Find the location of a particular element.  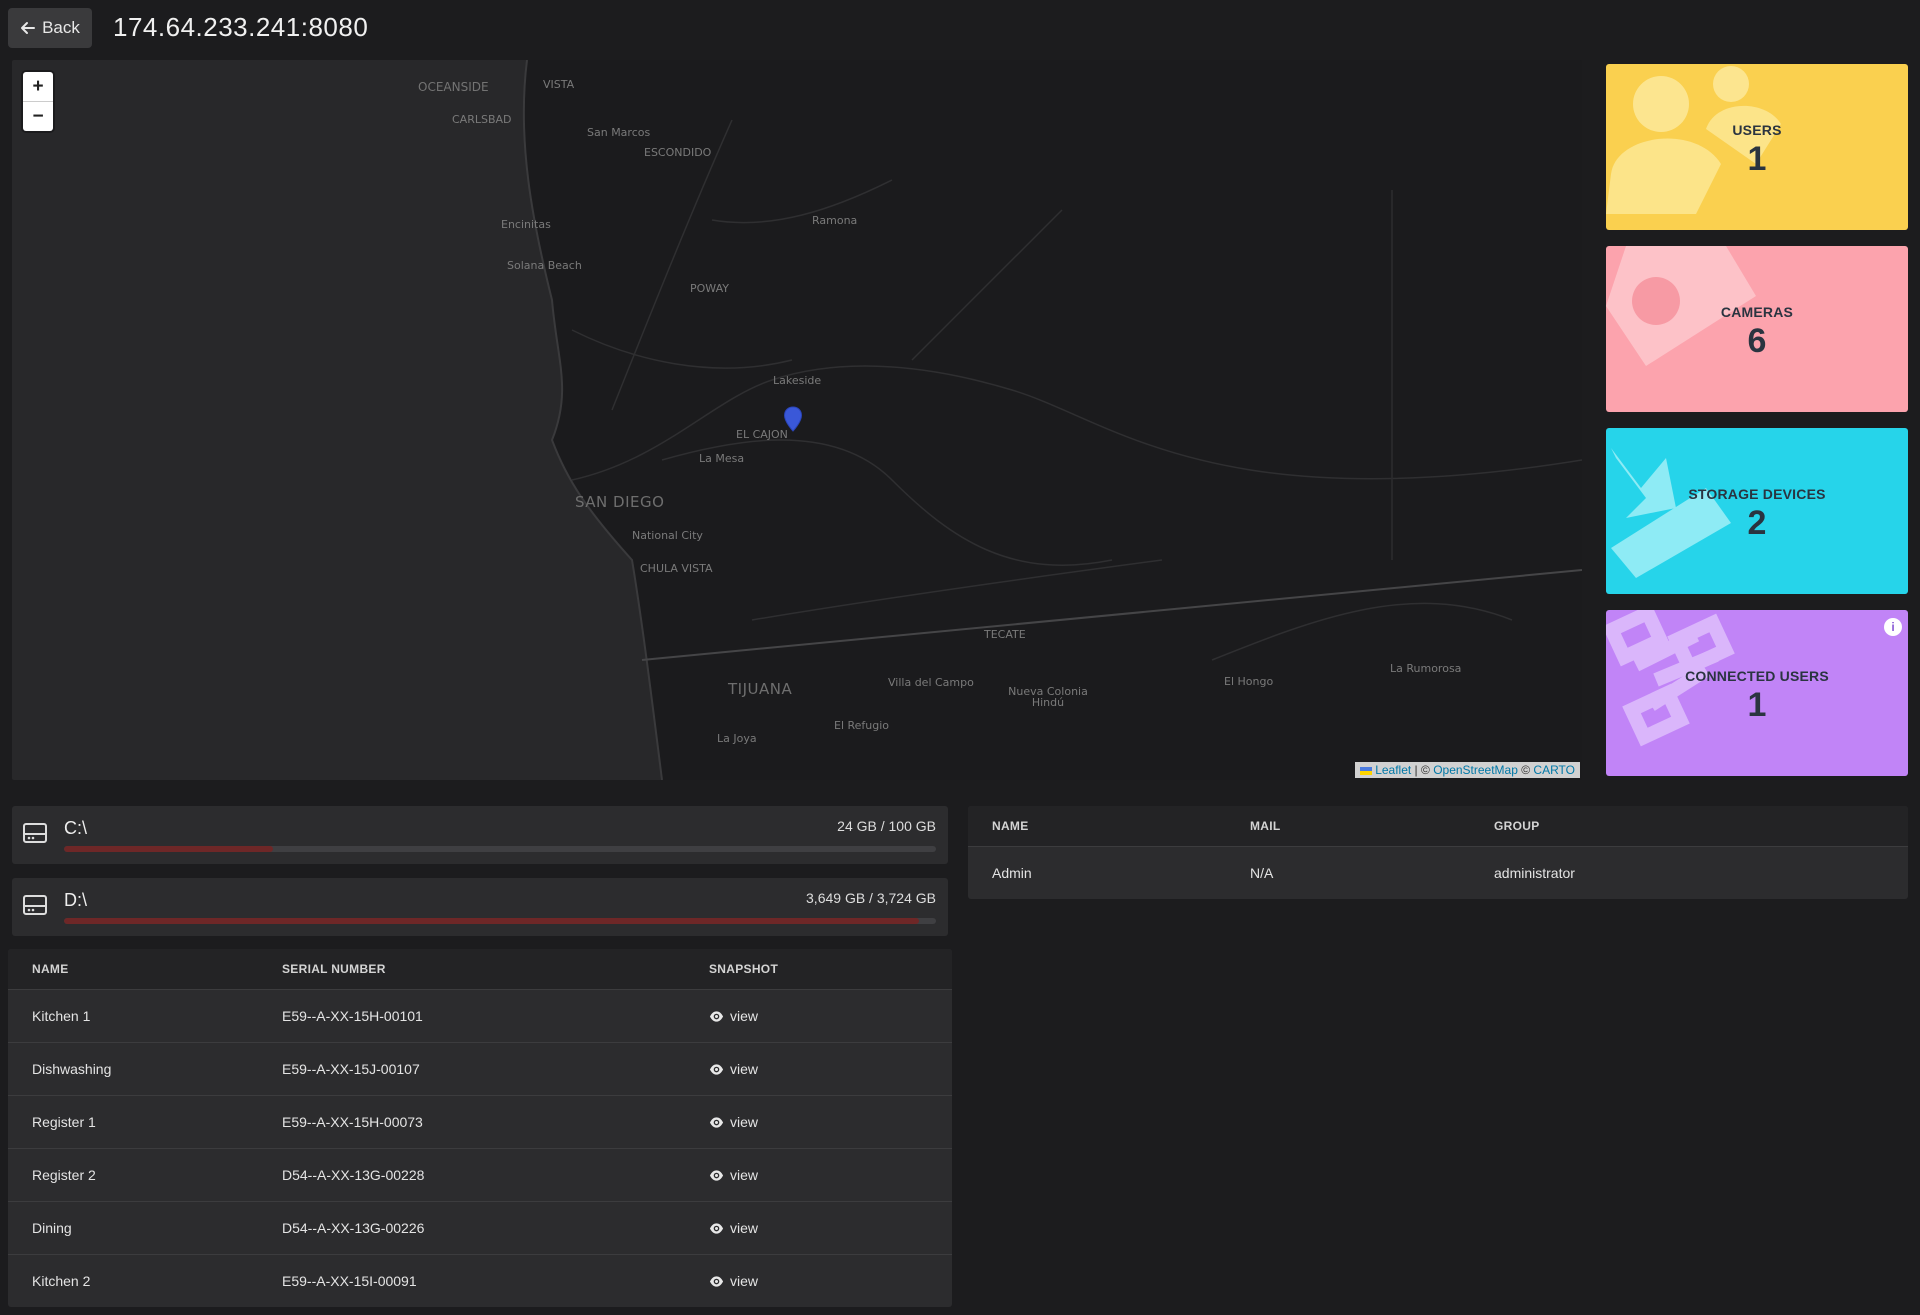

map-label-la-rumorosa: La Rumorosa is located at coordinates (1426, 668).